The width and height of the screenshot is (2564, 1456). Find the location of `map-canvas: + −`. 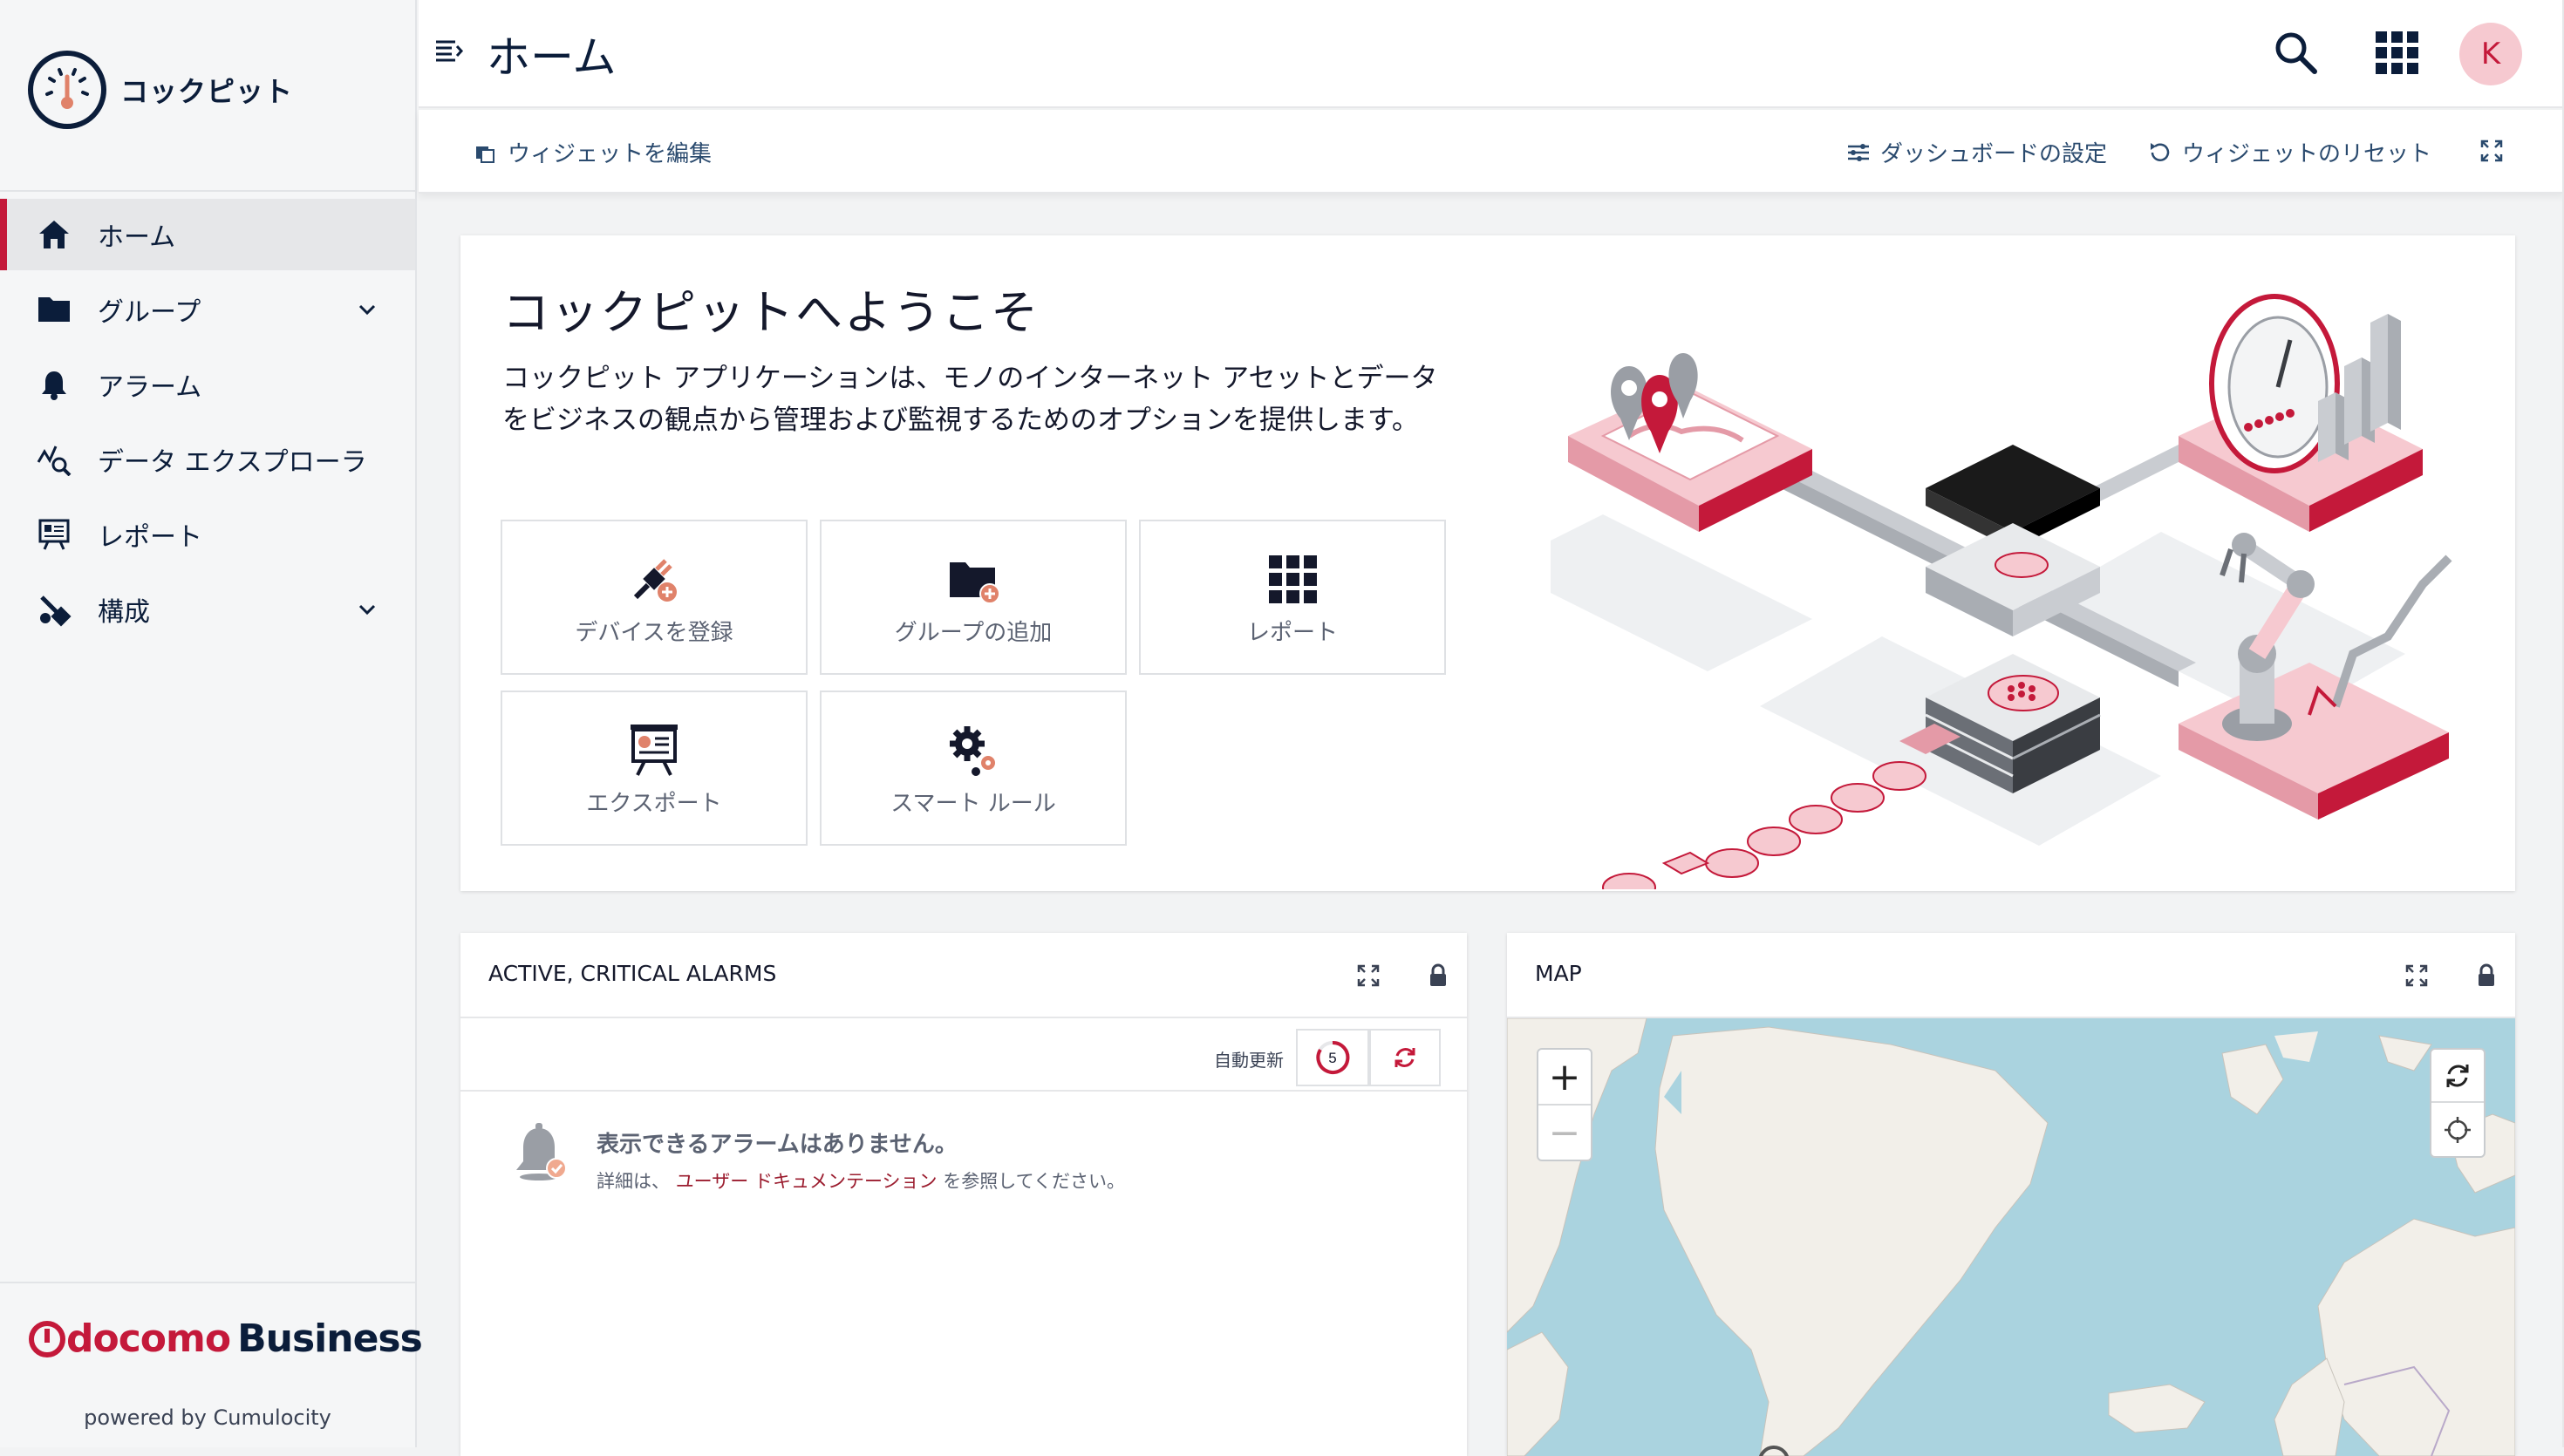

map-canvas: + − is located at coordinates (2011, 1237).